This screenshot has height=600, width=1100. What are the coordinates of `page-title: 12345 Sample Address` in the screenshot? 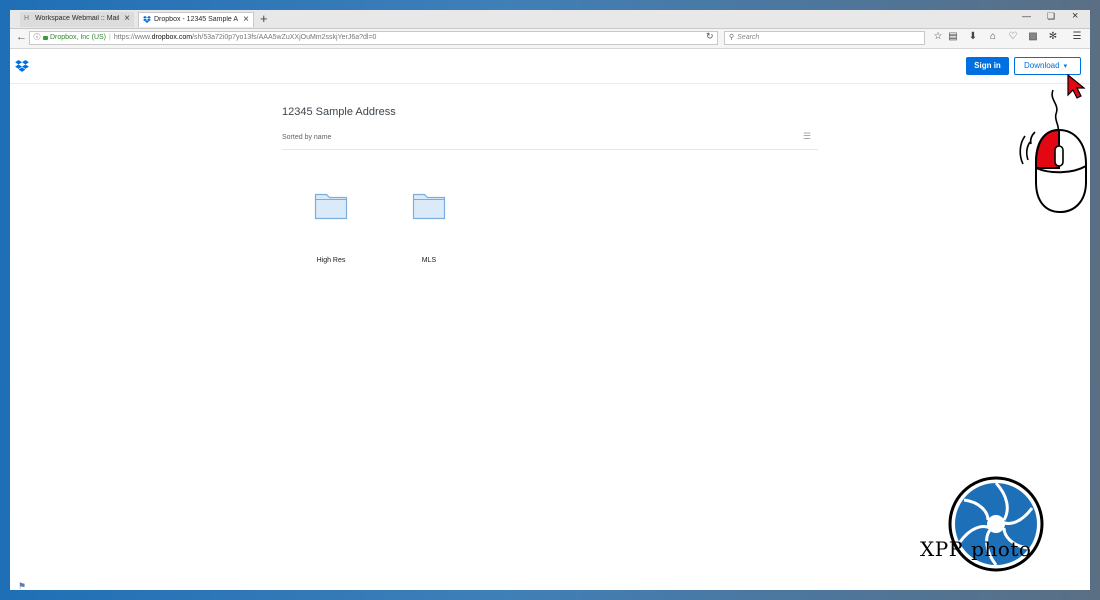 It's located at (339, 112).